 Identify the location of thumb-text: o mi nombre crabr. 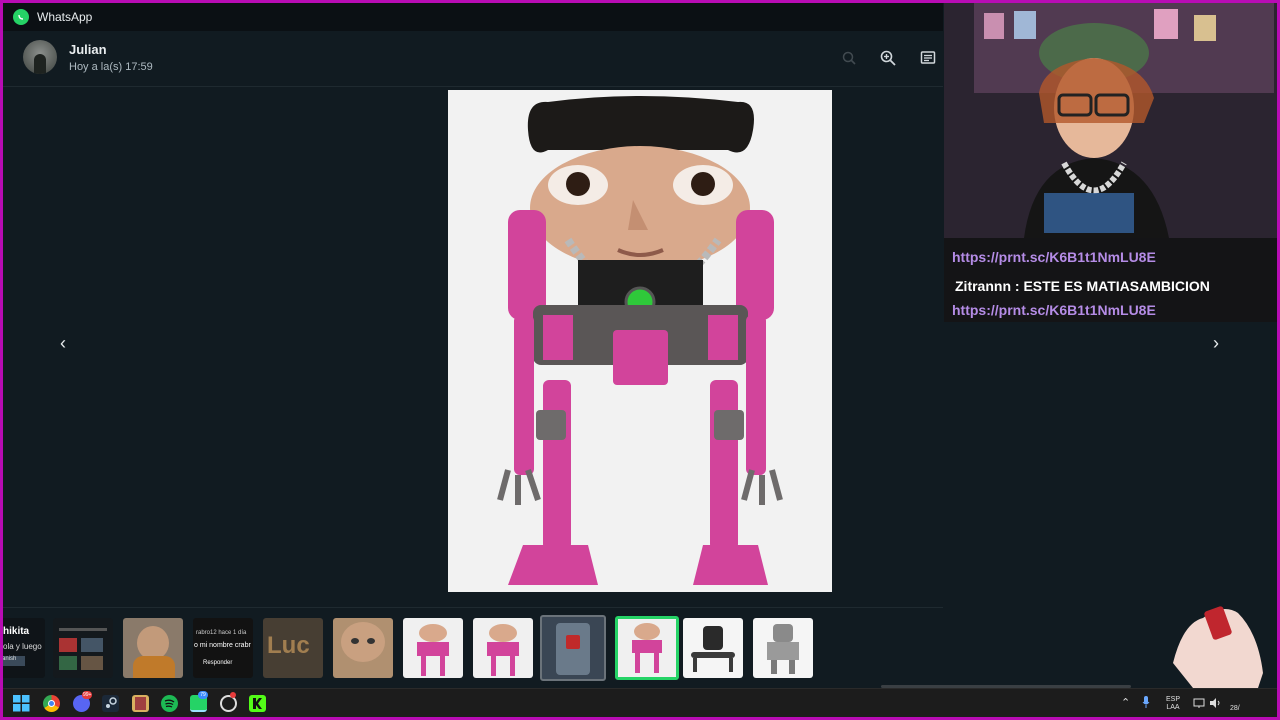
(222, 645).